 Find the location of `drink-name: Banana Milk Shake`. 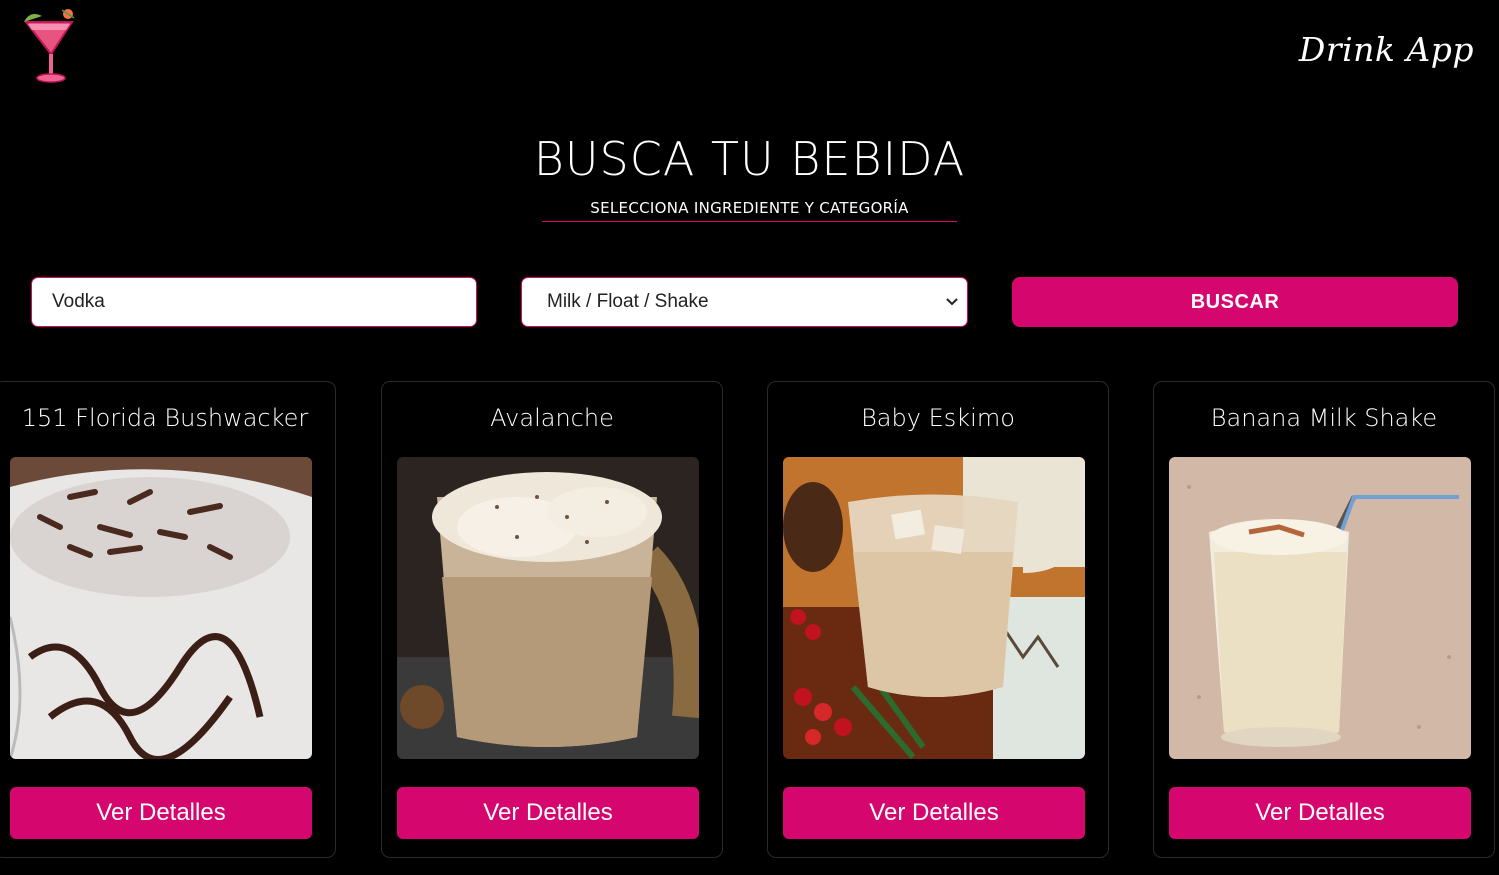

drink-name: Banana Milk Shake is located at coordinates (1324, 418).